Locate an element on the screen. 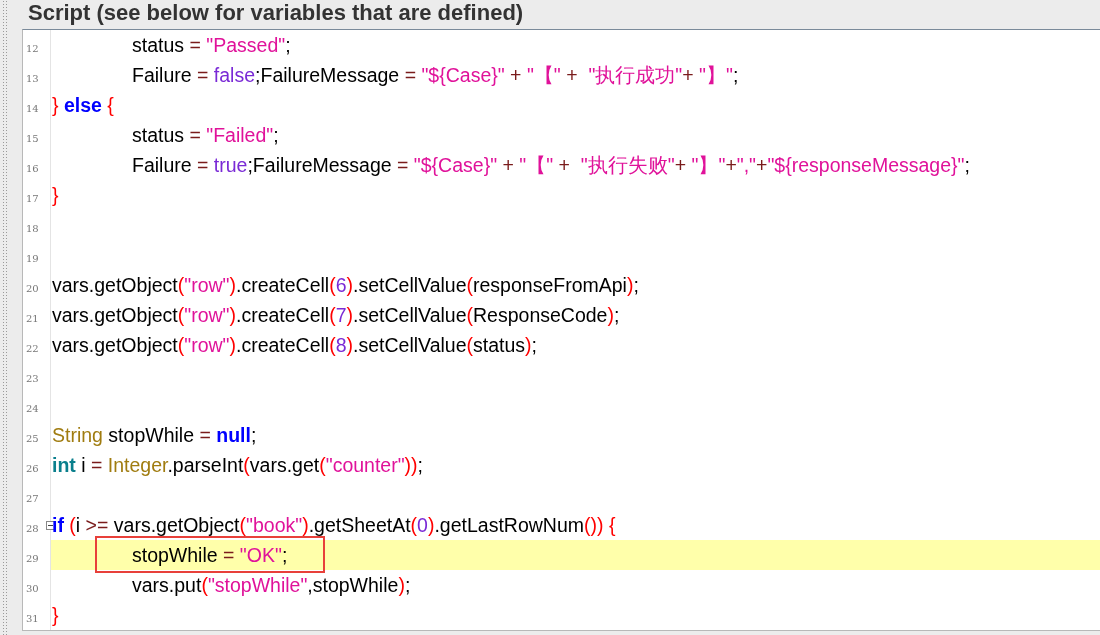 The height and width of the screenshot is (635, 1100). line-number: 28 is located at coordinates (32, 528).